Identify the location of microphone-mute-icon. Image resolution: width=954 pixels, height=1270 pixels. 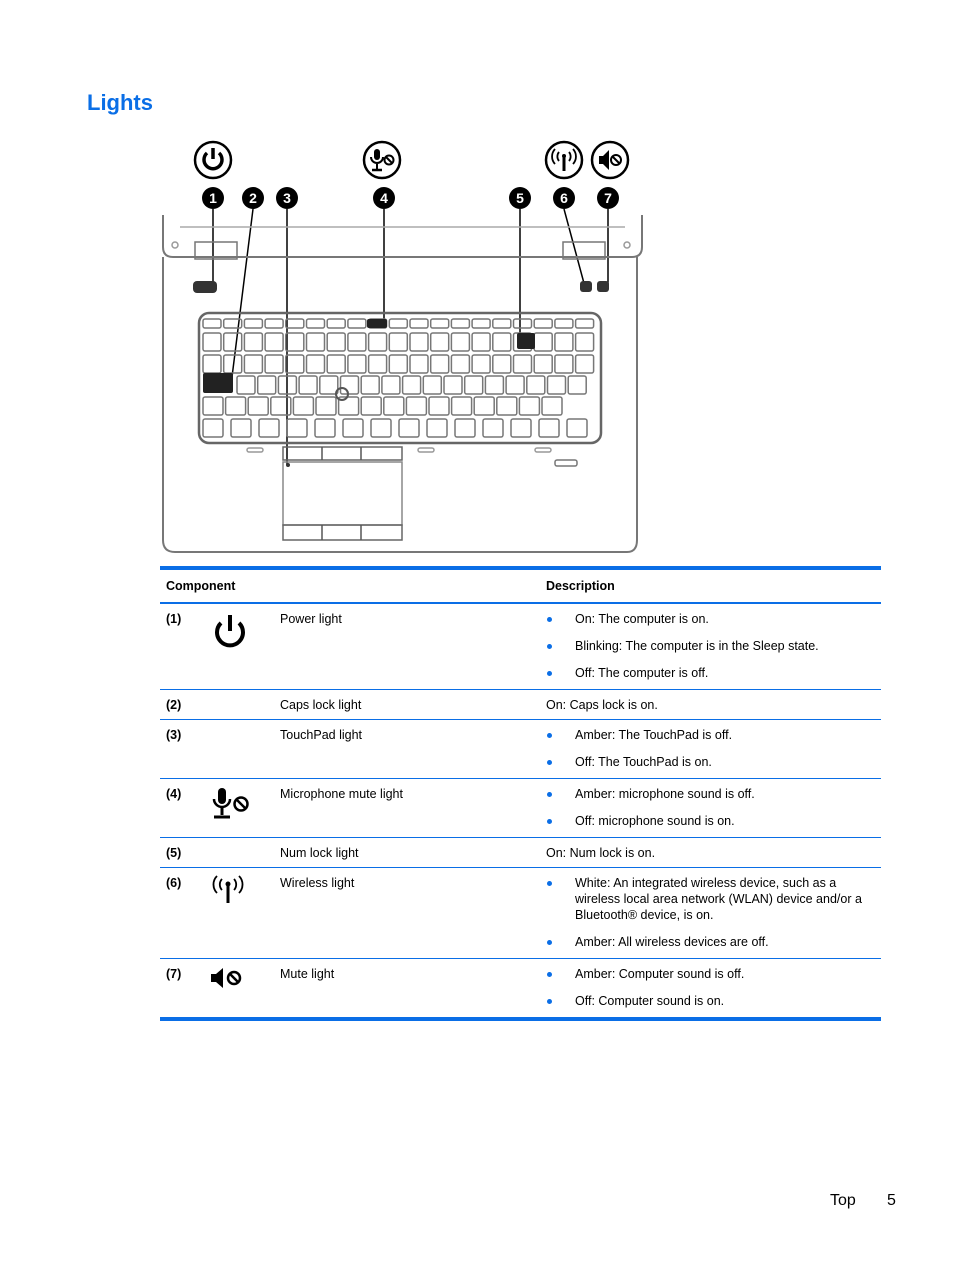
(238, 808).